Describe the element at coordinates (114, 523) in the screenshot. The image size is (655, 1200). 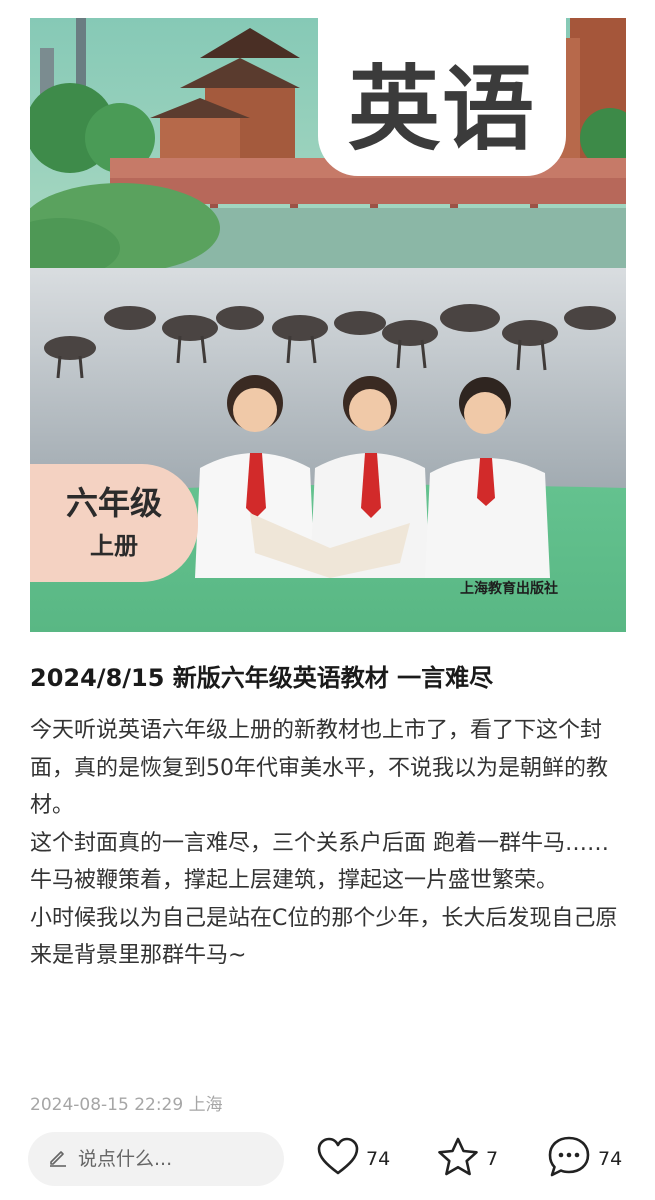
I see `grade-badge: 六年级 上册` at that location.